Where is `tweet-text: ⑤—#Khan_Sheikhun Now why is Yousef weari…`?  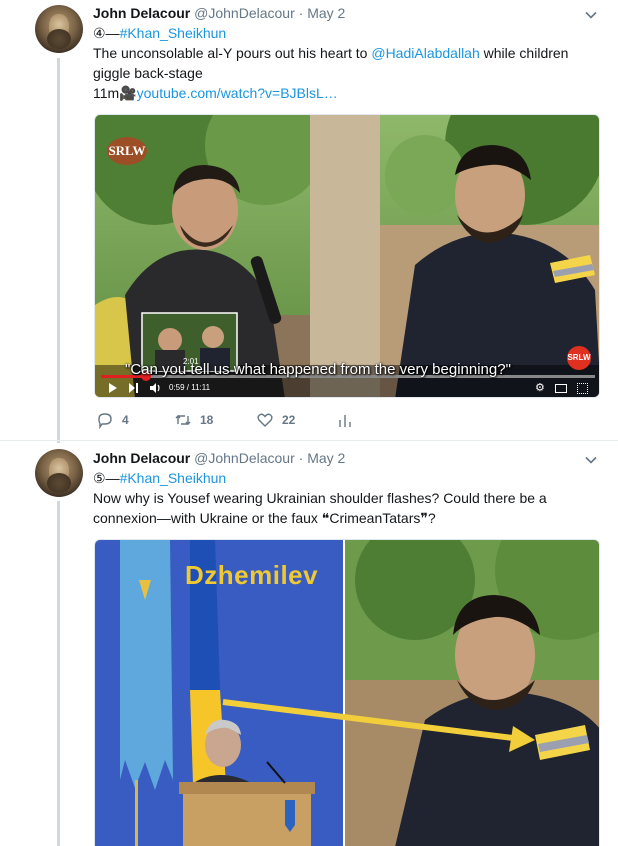 tweet-text: ⑤—#Khan_Sheikhun Now why is Yousef weari… is located at coordinates (343, 498).